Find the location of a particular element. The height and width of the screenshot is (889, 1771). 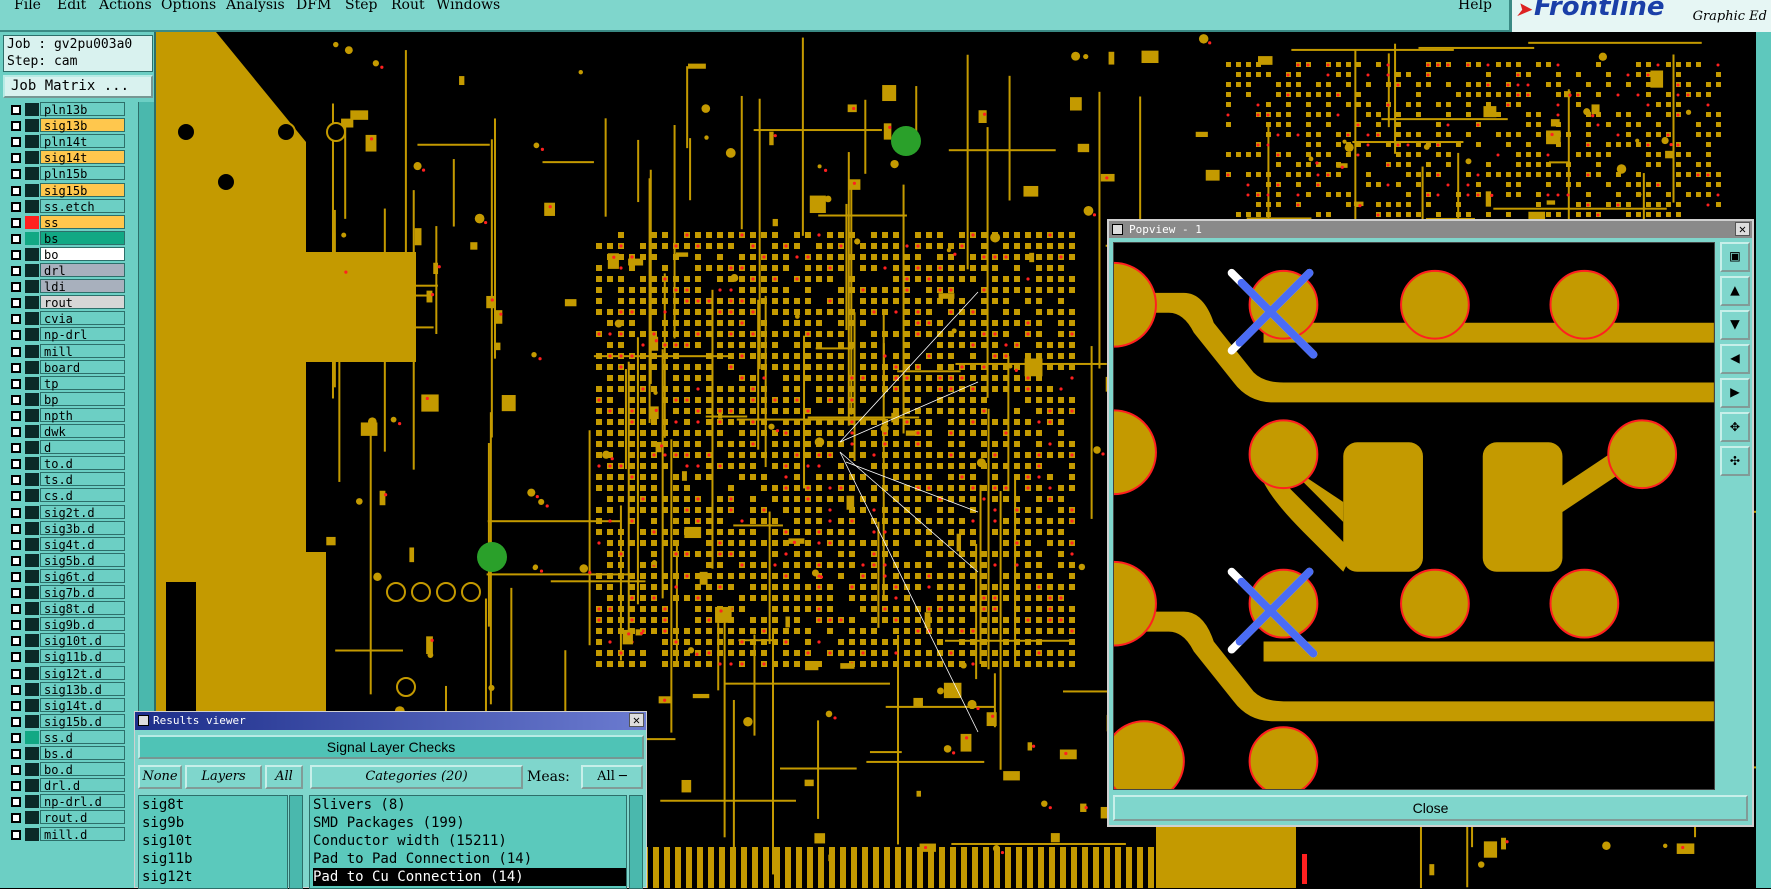

layer-name: sig3b.d is located at coordinates (82, 528).